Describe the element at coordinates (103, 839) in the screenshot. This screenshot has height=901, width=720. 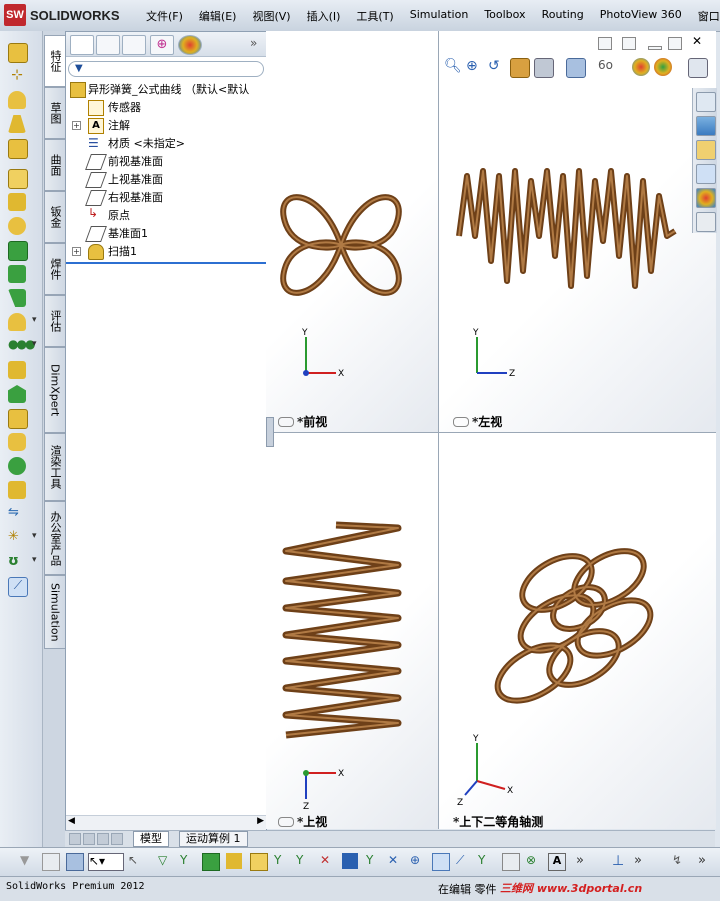
I see `tab-next-icon` at that location.